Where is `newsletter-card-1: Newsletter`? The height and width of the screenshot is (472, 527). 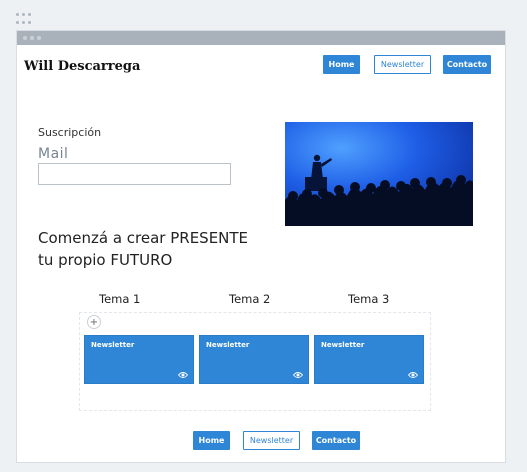
newsletter-card-1: Newsletter is located at coordinates (139, 359).